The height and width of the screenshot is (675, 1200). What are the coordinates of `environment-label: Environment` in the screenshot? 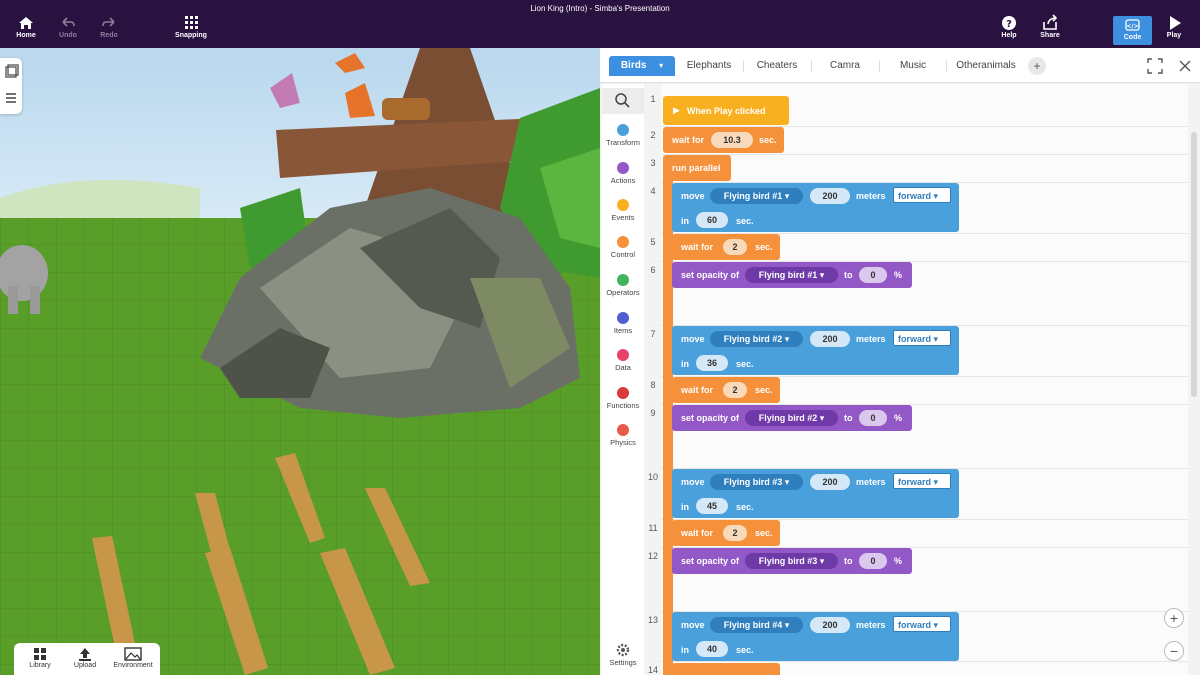 It's located at (133, 665).